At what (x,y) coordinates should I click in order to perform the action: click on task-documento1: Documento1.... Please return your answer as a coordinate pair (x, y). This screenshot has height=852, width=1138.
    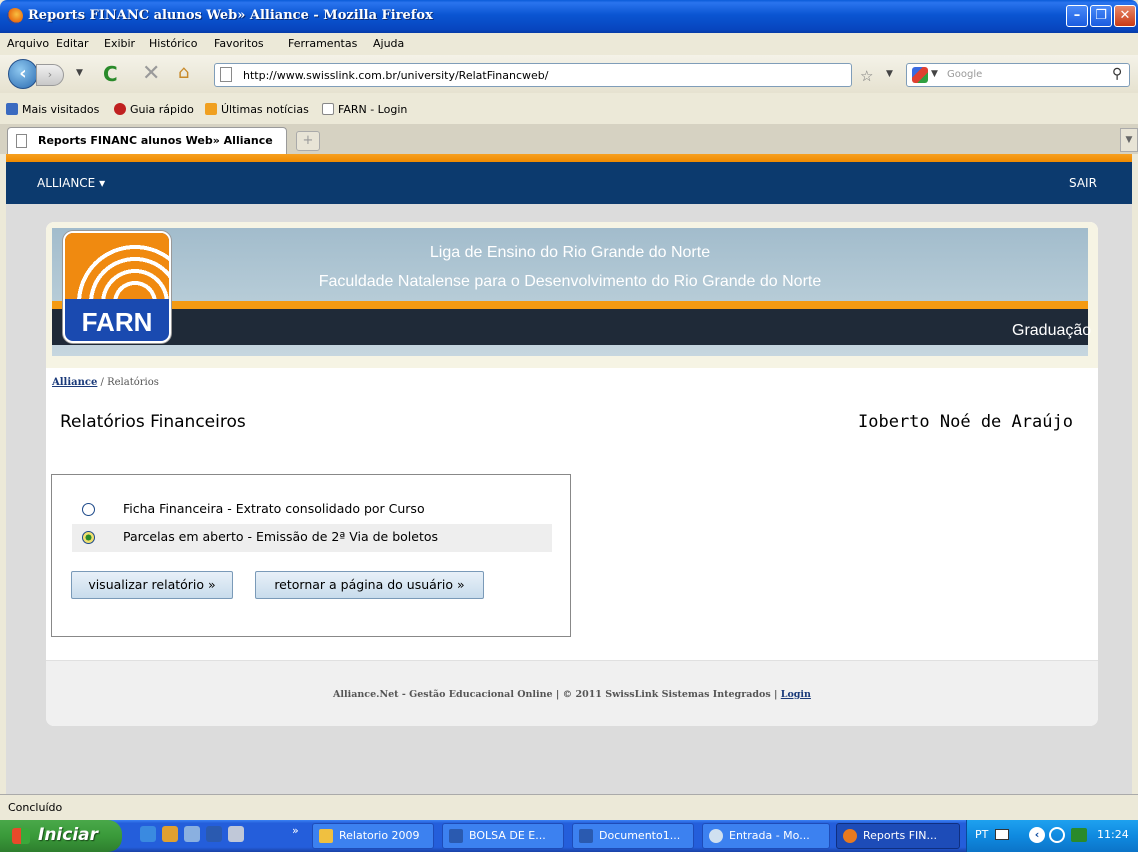
    Looking at the image, I should click on (633, 836).